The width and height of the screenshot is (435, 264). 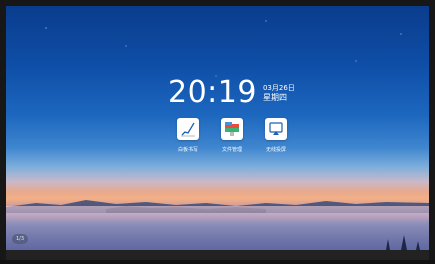 I want to click on app-file-manager: 文件管理, so click(x=232, y=135).